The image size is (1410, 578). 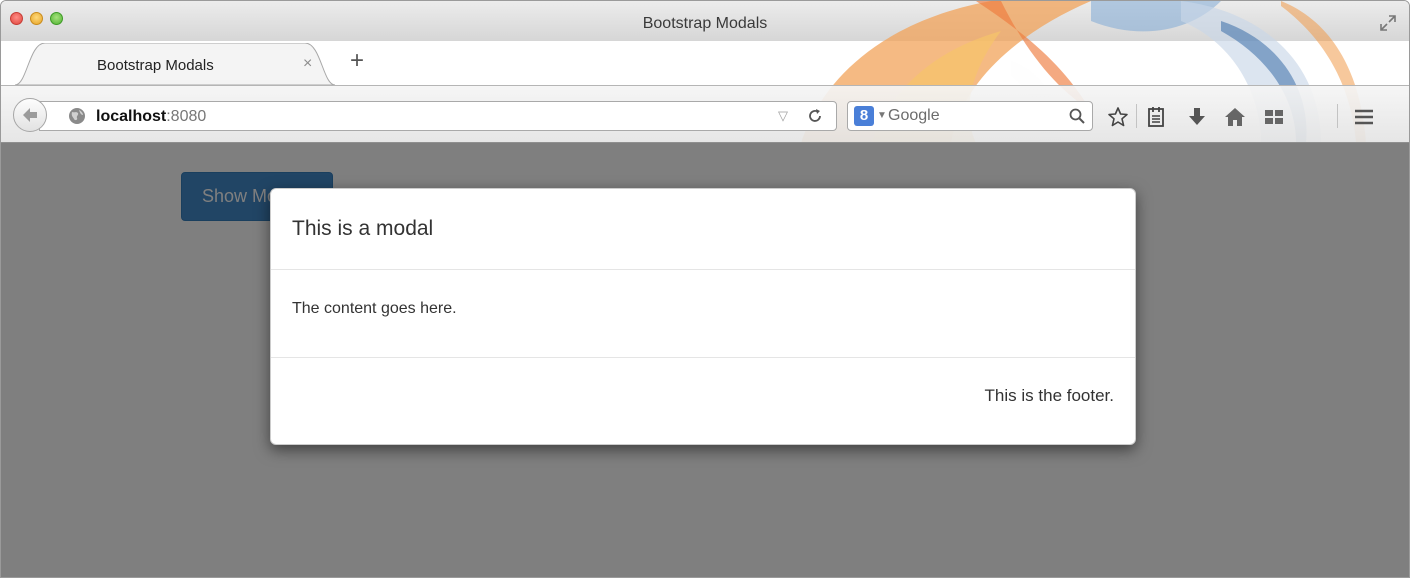 I want to click on url-port: :8080, so click(x=186, y=116).